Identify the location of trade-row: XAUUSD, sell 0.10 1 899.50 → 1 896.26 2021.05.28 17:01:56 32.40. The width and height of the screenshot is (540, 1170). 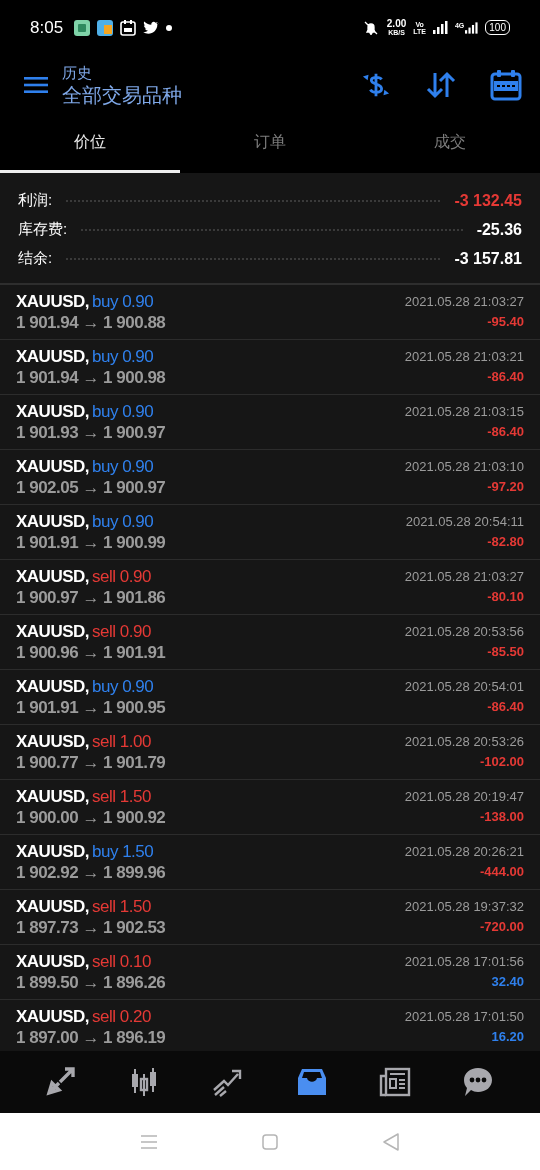
(270, 972).